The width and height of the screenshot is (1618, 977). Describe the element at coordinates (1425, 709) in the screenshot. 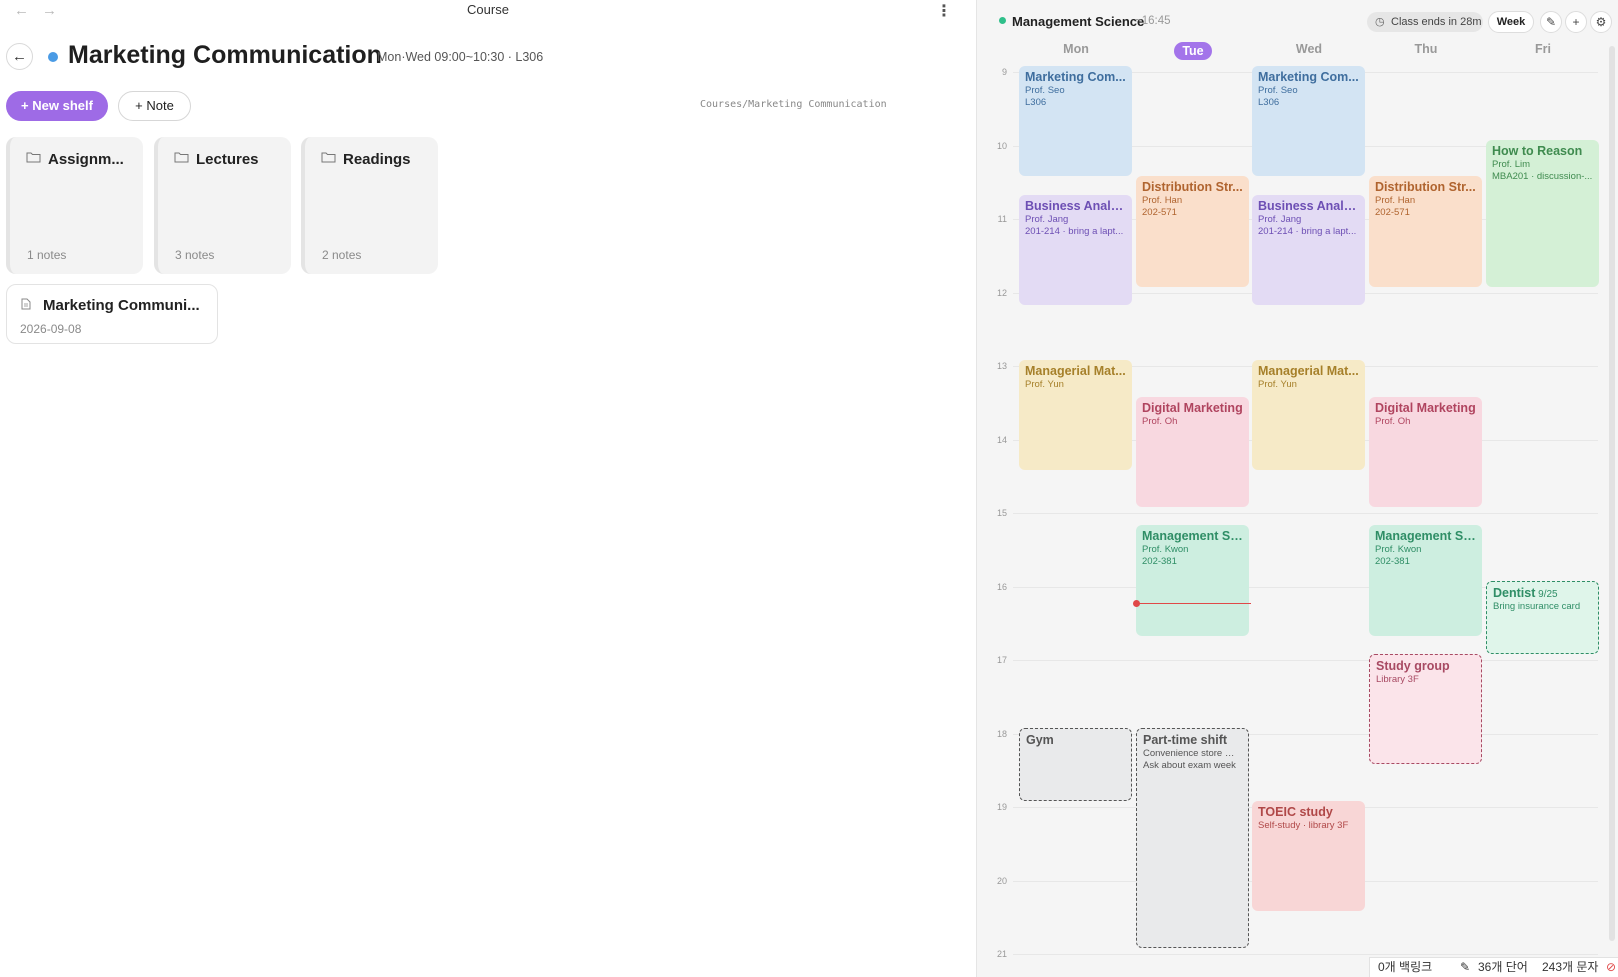

I see `calendar-event: Study group Library 3F` at that location.